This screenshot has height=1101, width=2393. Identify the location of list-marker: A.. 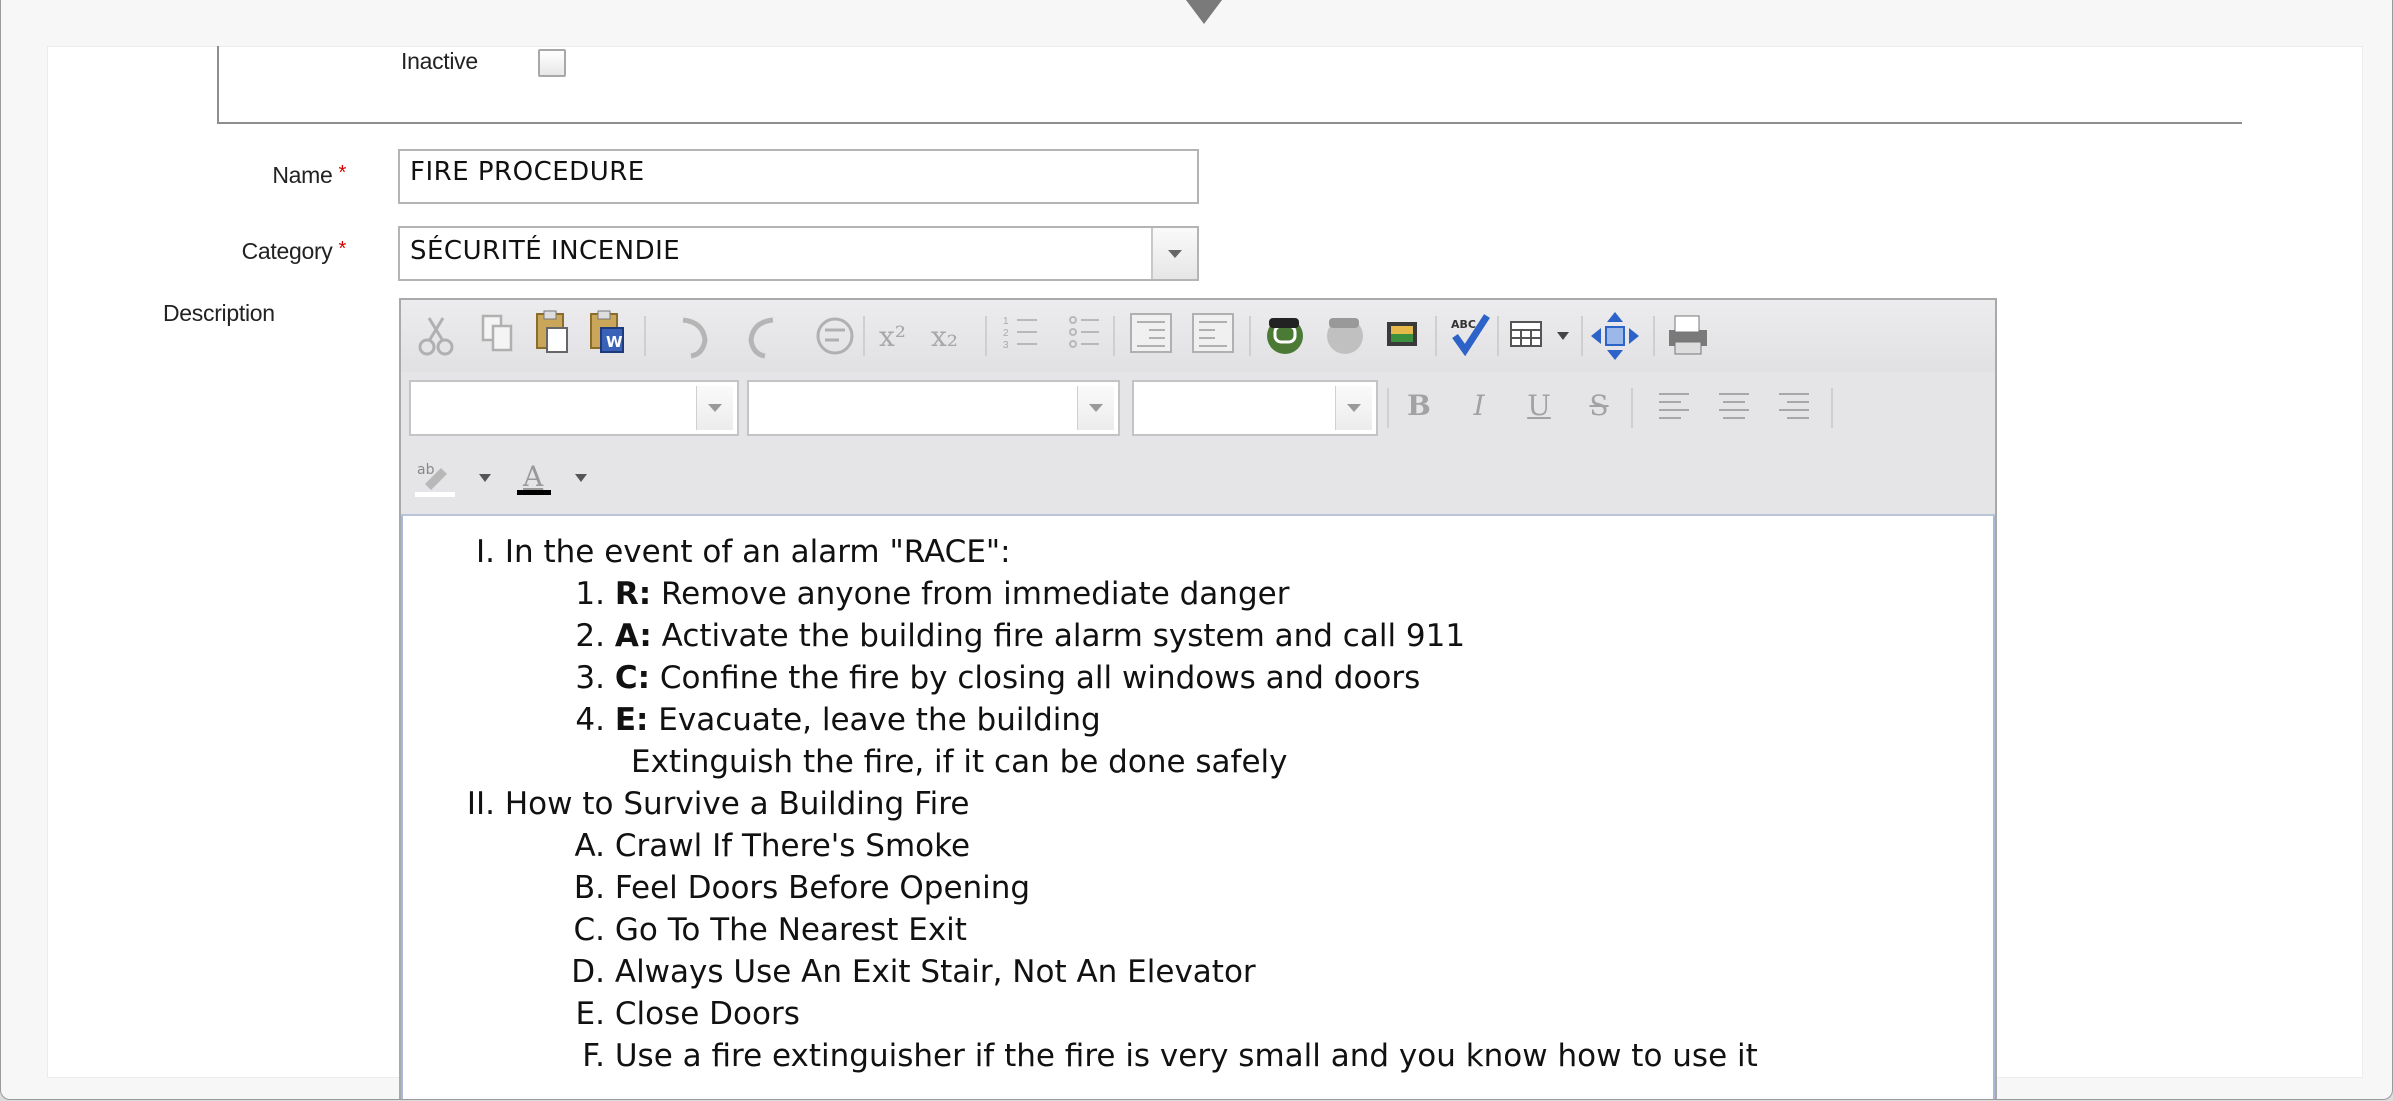
(589, 846).